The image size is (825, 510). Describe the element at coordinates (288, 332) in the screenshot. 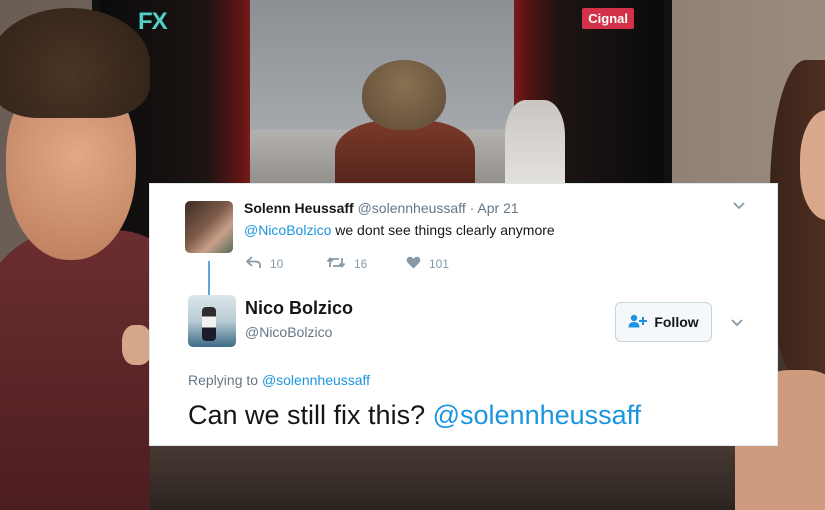

I see `reply-handle: @NicoBolzico` at that location.